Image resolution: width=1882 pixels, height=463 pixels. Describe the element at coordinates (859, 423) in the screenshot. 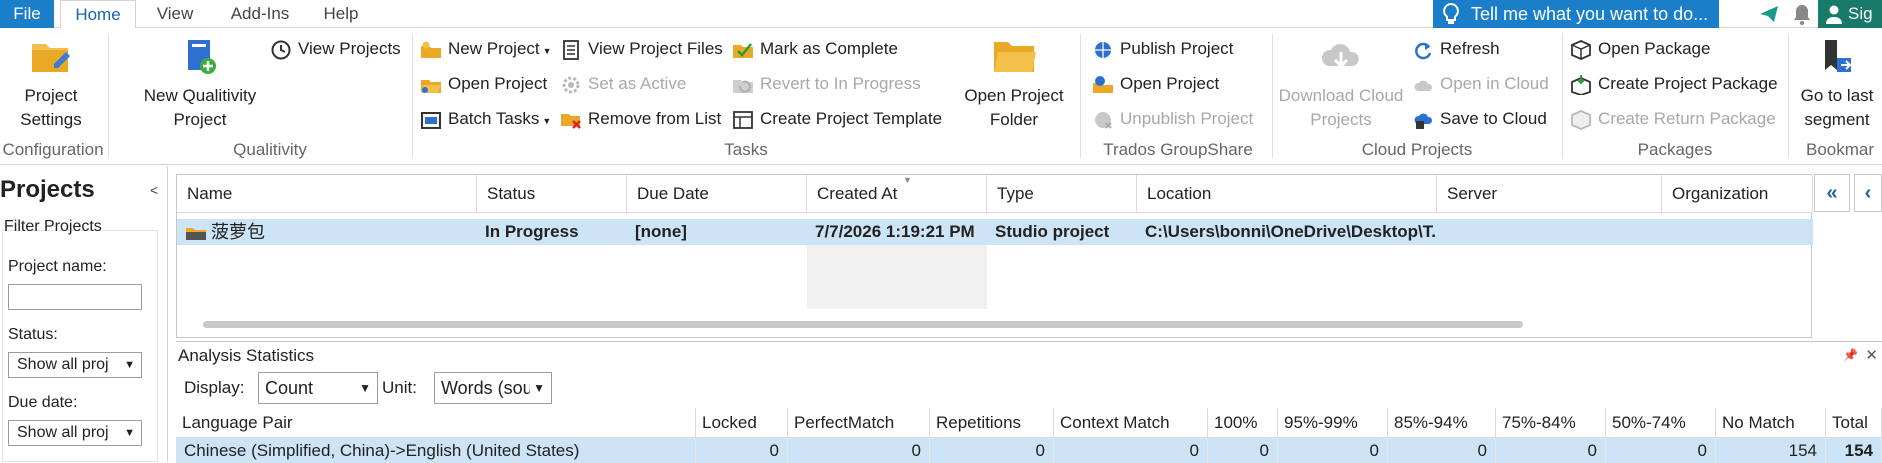

I see `column-header-perfectmatch: PerfectMatch` at that location.